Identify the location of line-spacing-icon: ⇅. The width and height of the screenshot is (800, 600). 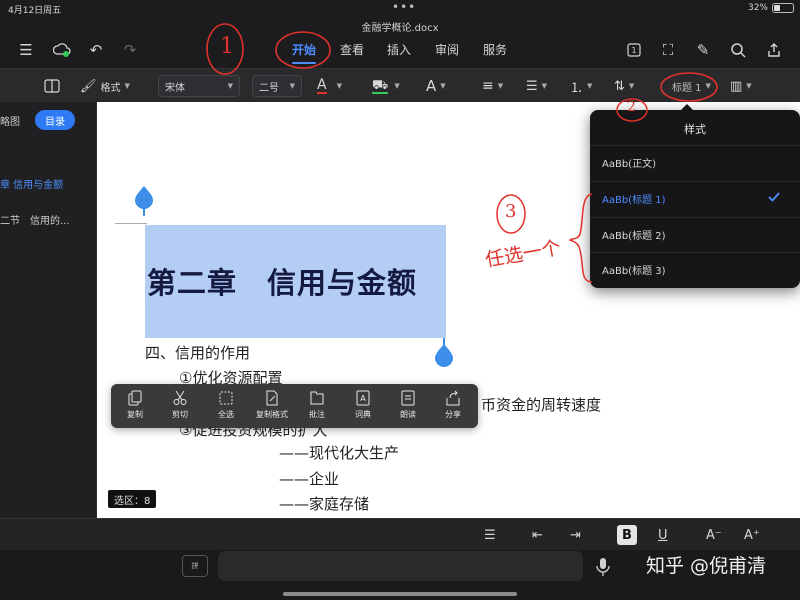
(619, 86).